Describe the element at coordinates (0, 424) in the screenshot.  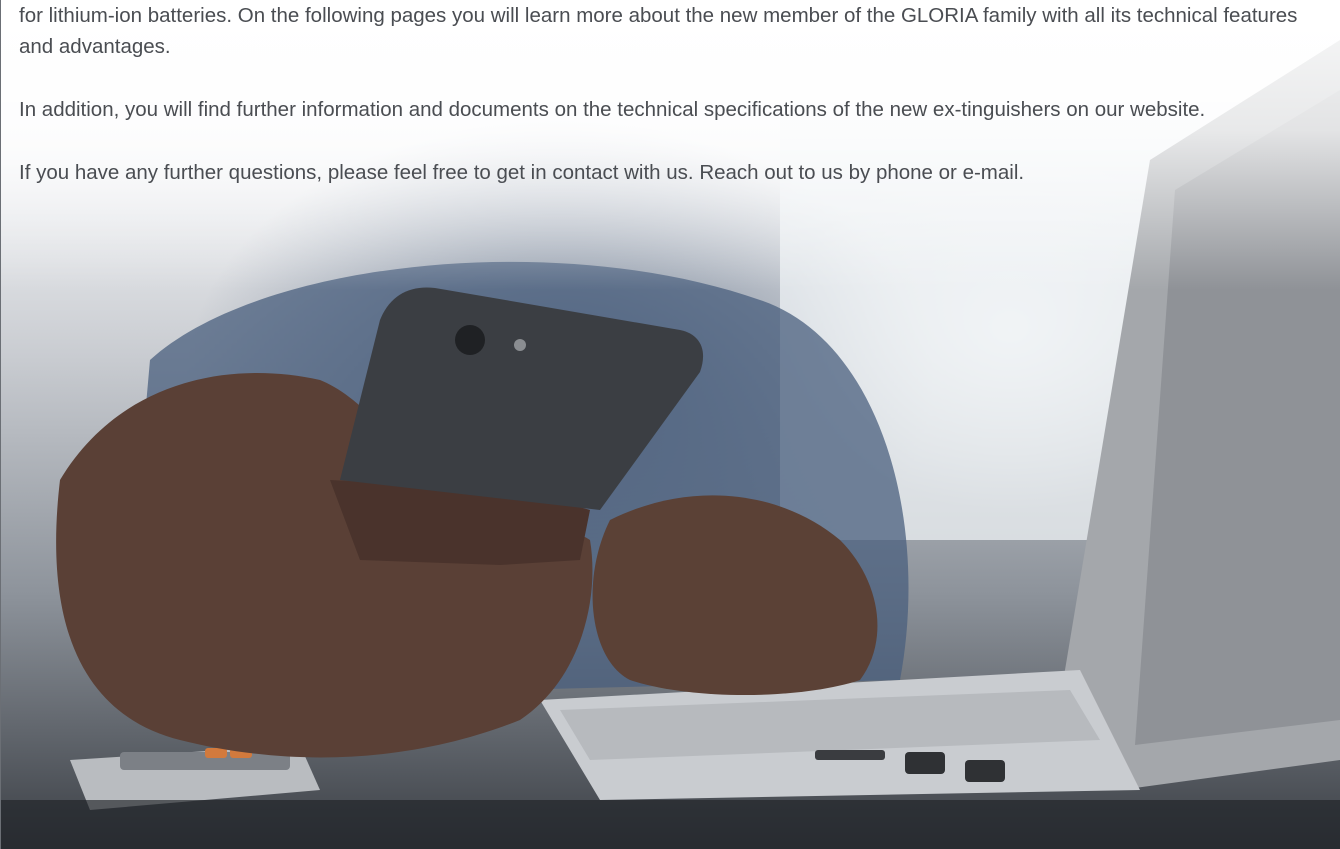
I see `page-left-border` at that location.